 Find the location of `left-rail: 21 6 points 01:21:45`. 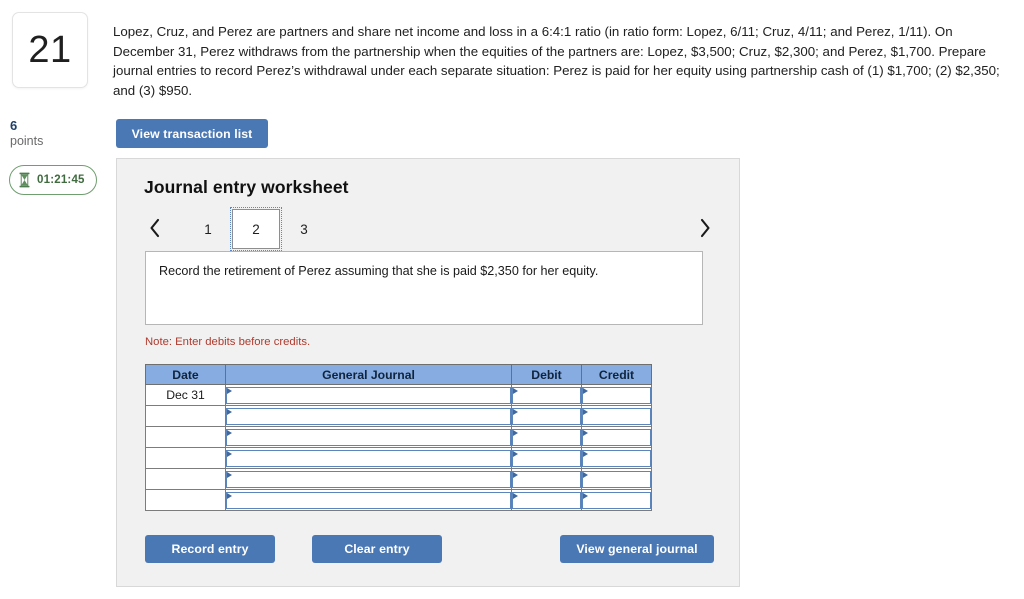

left-rail: 21 6 points 01:21:45 is located at coordinates (55, 299).